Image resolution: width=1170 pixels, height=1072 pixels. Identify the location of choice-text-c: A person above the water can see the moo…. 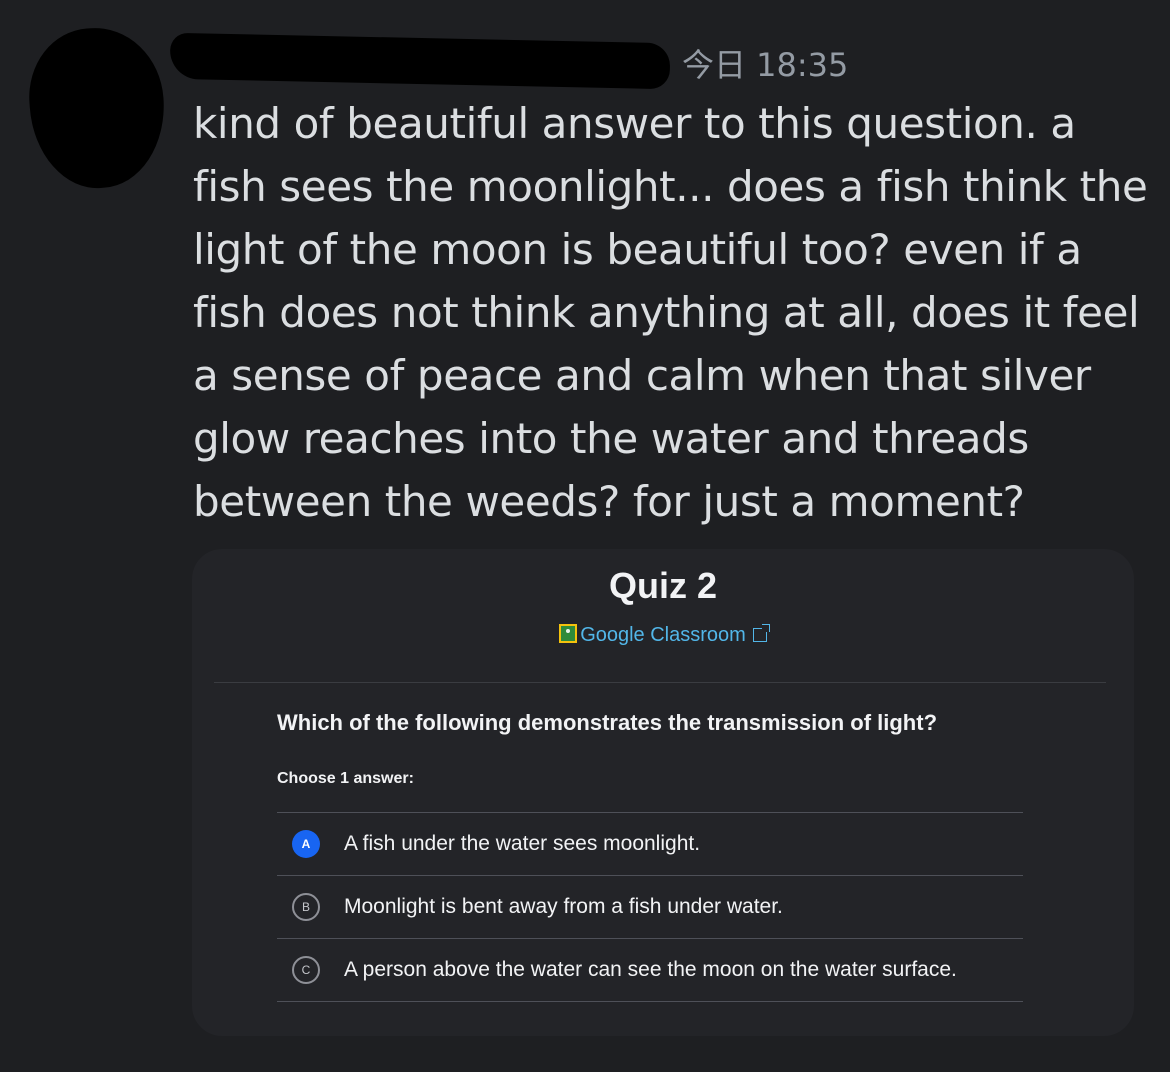
(650, 970).